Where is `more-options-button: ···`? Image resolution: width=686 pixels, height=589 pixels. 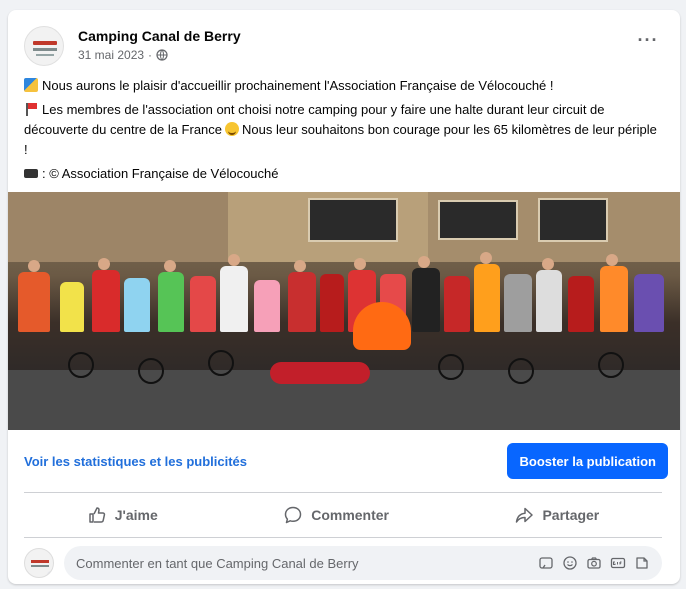 more-options-button: ··· is located at coordinates (648, 44).